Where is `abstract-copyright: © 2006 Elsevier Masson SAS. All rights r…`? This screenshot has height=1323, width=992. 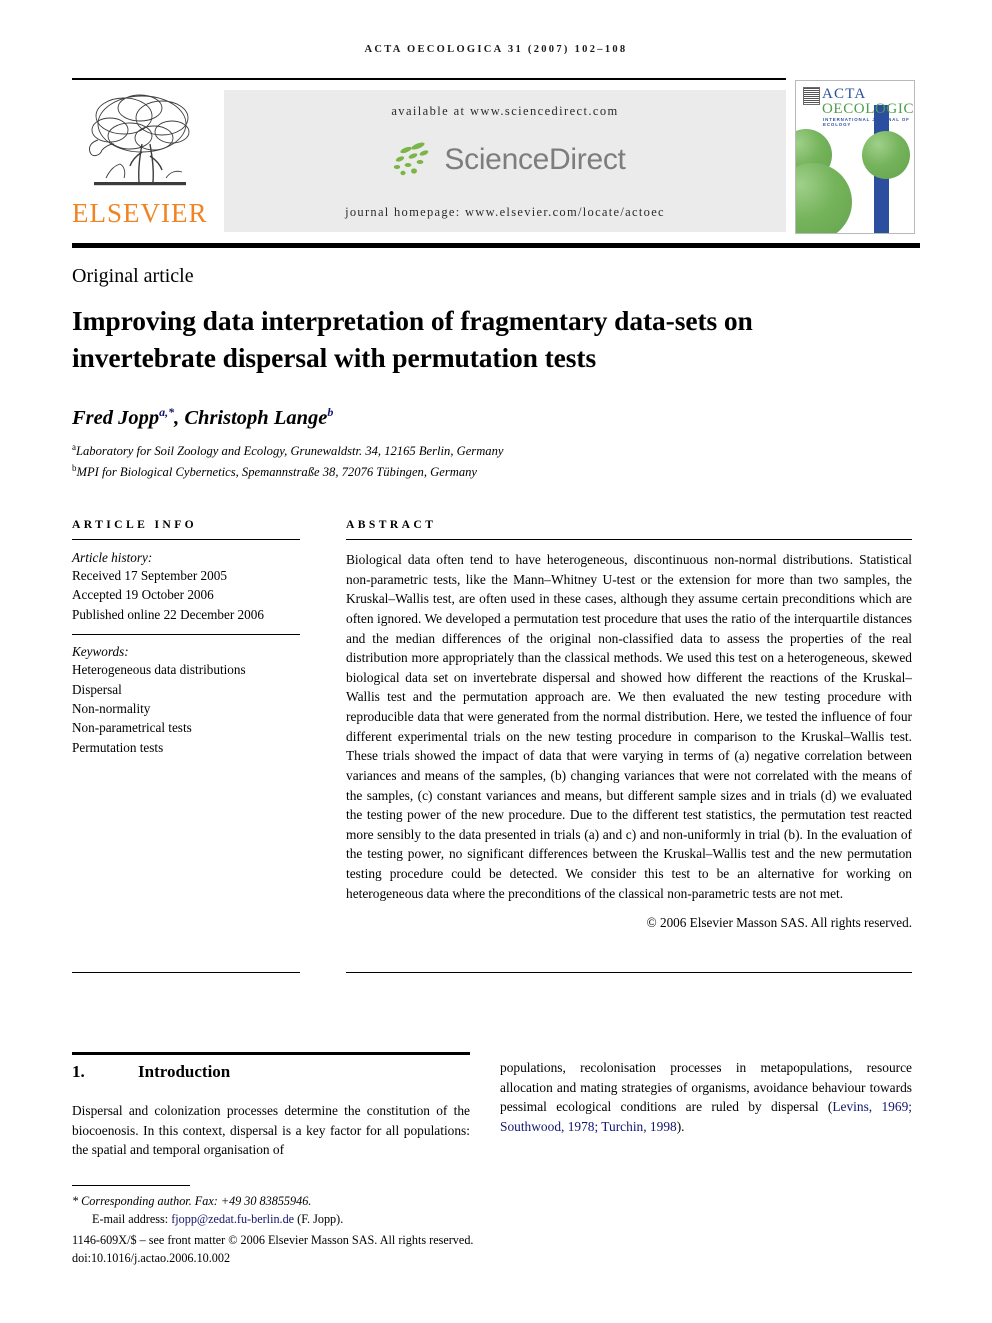
abstract-copyright: © 2006 Elsevier Masson SAS. All rights r… is located at coordinates (779, 923).